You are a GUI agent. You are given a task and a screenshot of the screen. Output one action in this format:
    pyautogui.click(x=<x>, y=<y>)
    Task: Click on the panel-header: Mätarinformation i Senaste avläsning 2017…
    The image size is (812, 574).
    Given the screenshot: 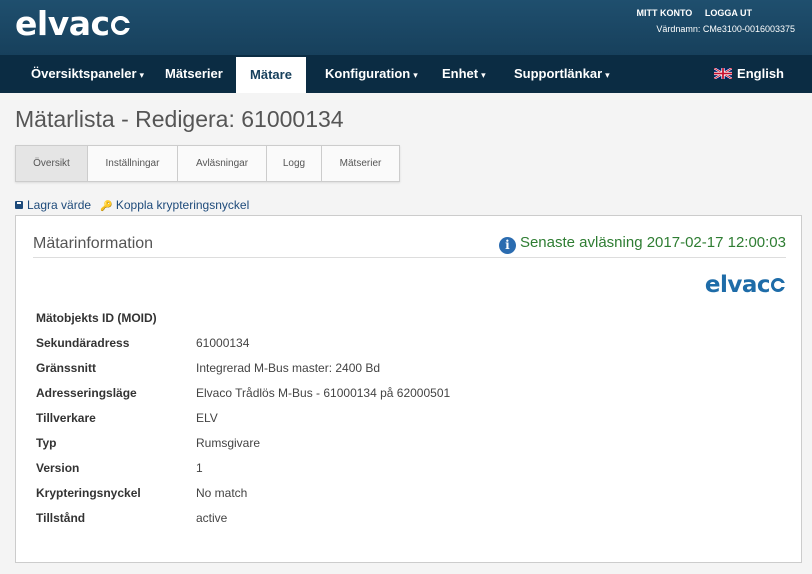 What is the action you would take?
    pyautogui.click(x=409, y=246)
    